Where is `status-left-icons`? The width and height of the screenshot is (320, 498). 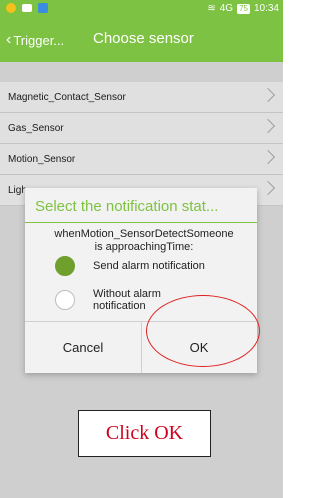
status-left-icons is located at coordinates (27, 8).